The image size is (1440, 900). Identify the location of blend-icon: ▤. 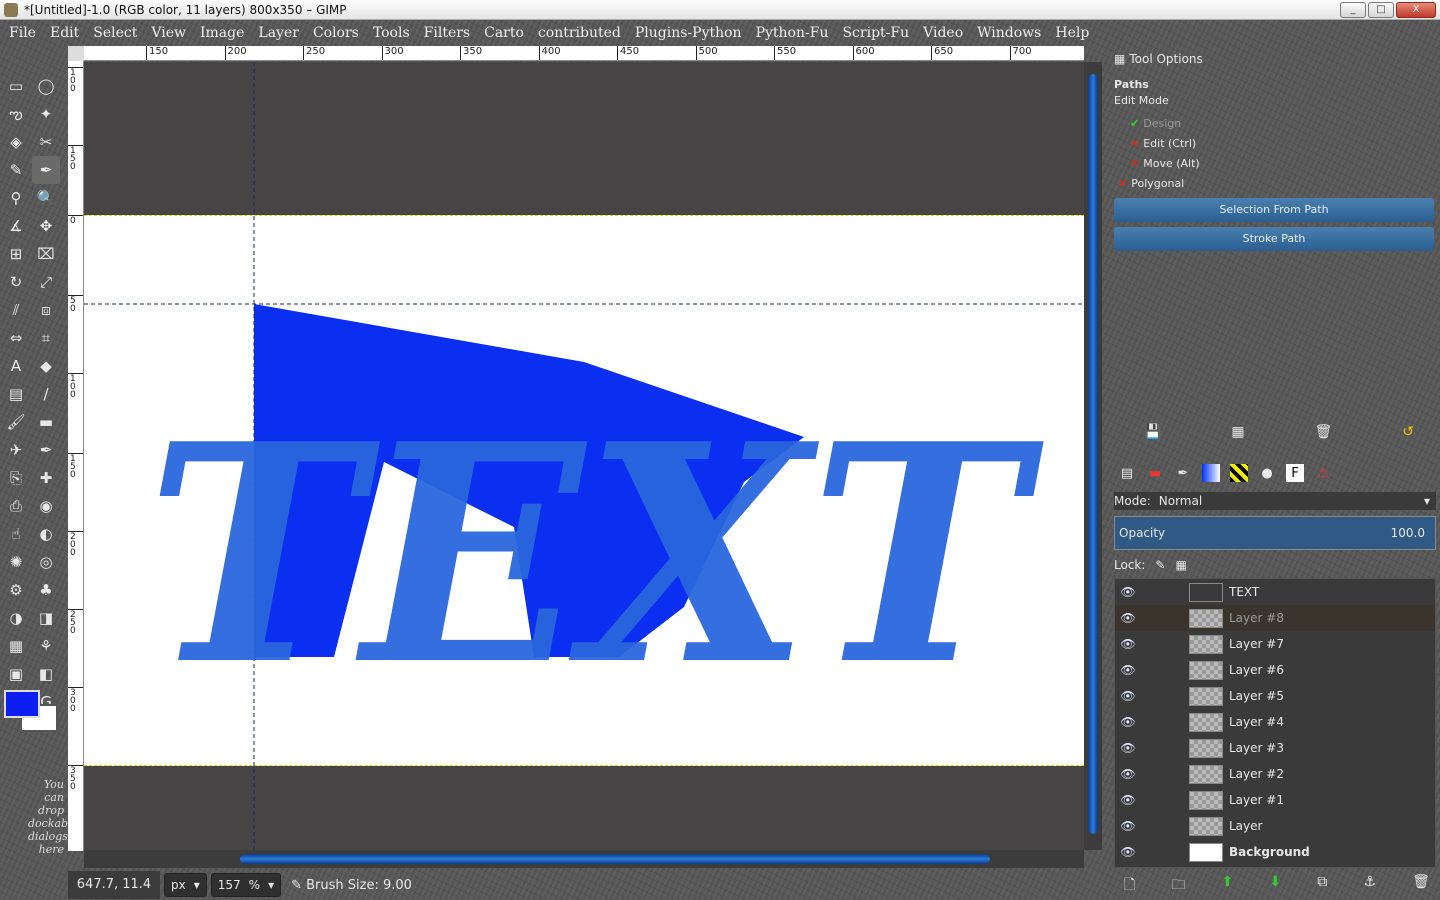
(16, 394).